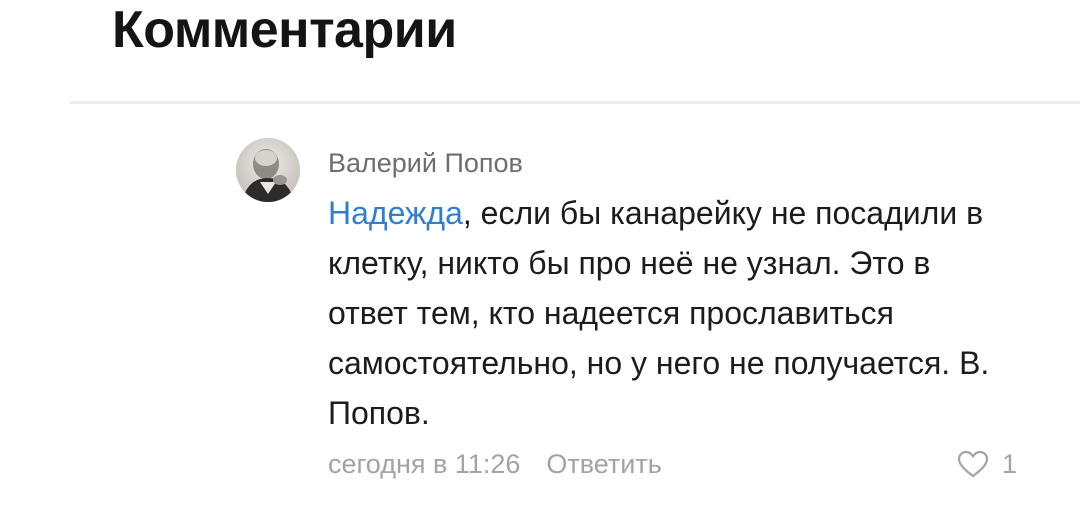  I want to click on like-button: 1, so click(986, 464).